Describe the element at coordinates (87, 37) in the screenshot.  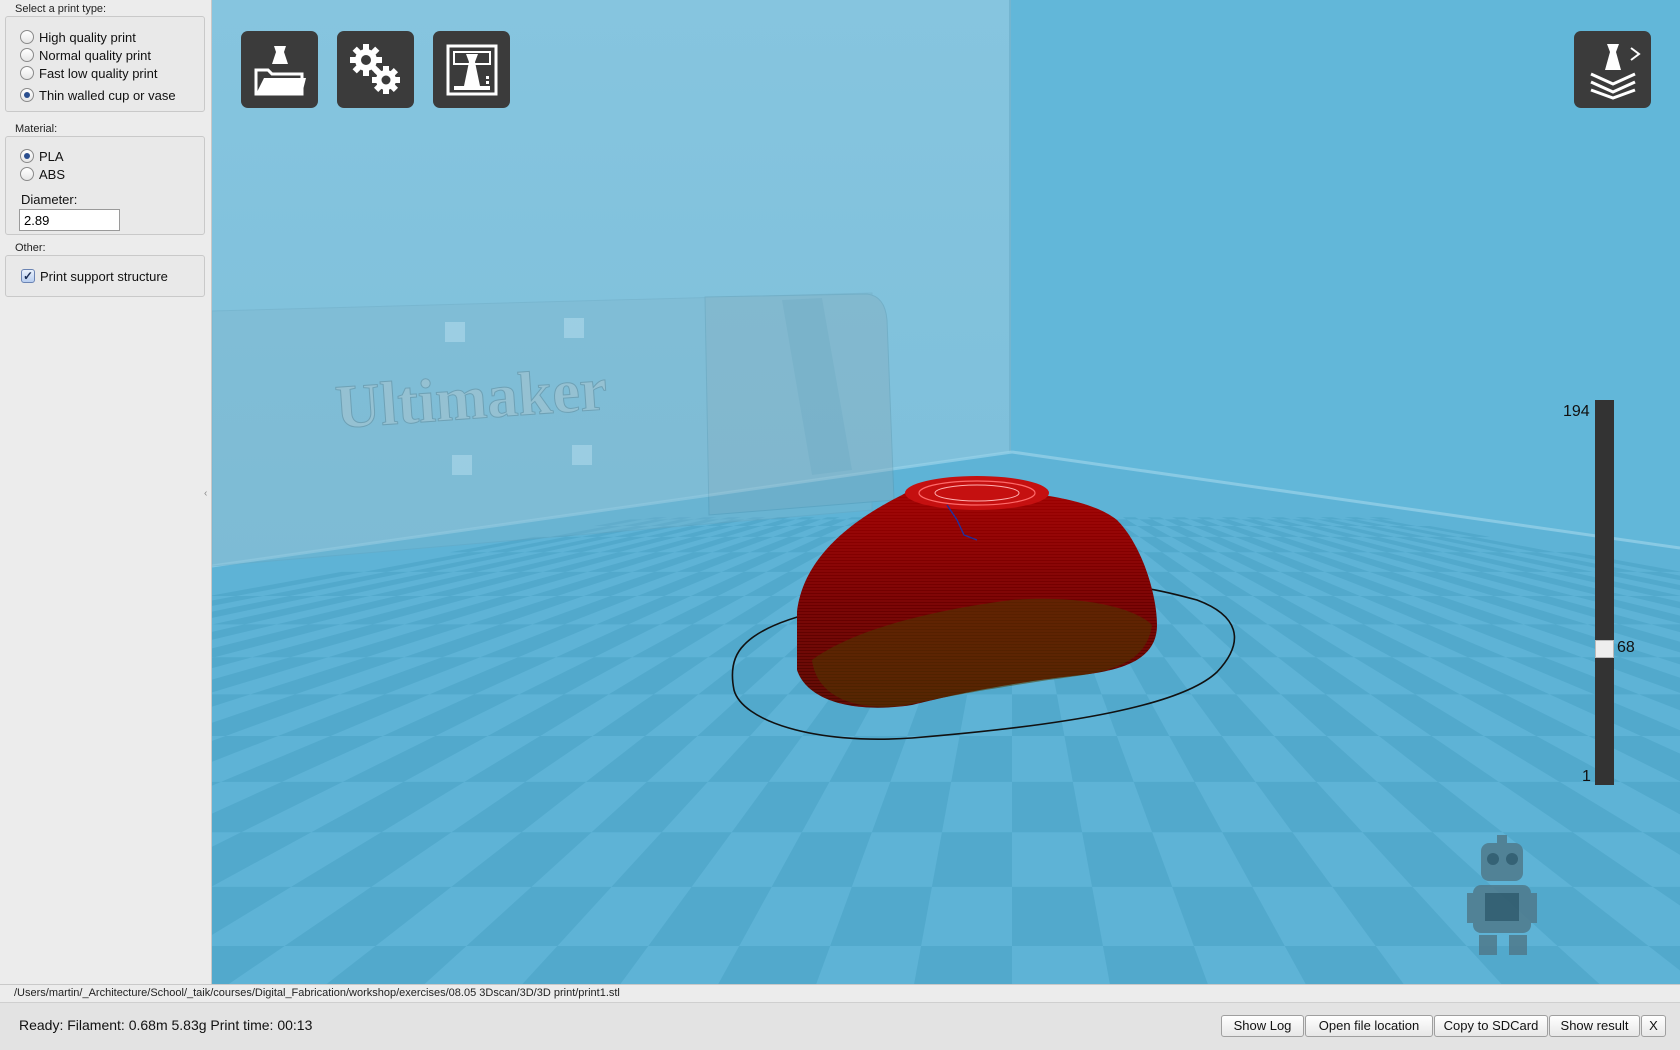
I see `print-type-high-label: High quality print` at that location.